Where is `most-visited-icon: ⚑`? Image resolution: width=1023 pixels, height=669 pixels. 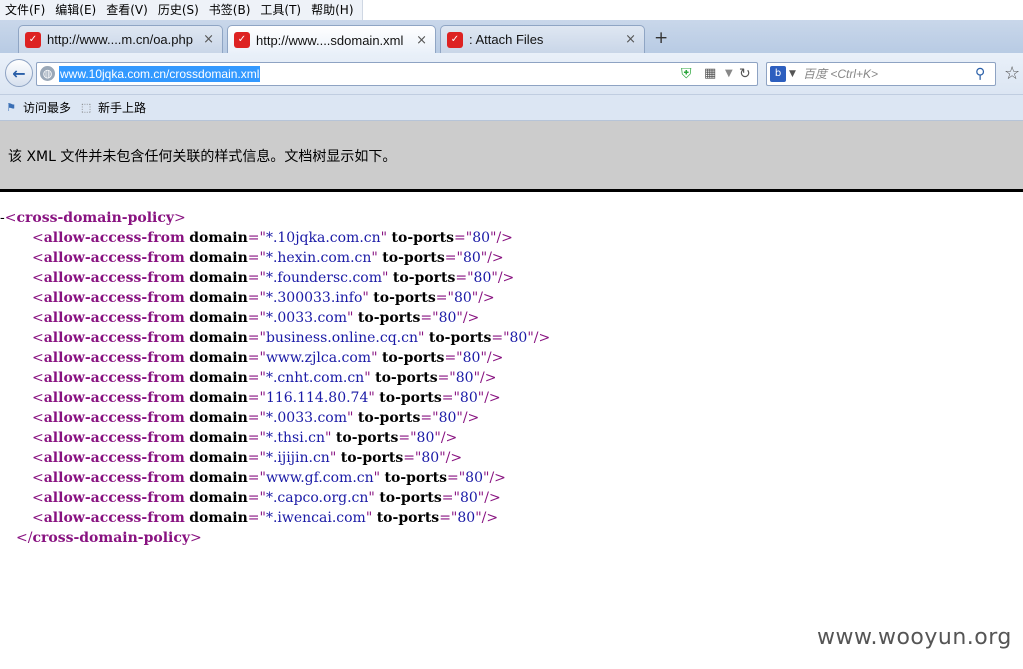 most-visited-icon: ⚑ is located at coordinates (11, 107).